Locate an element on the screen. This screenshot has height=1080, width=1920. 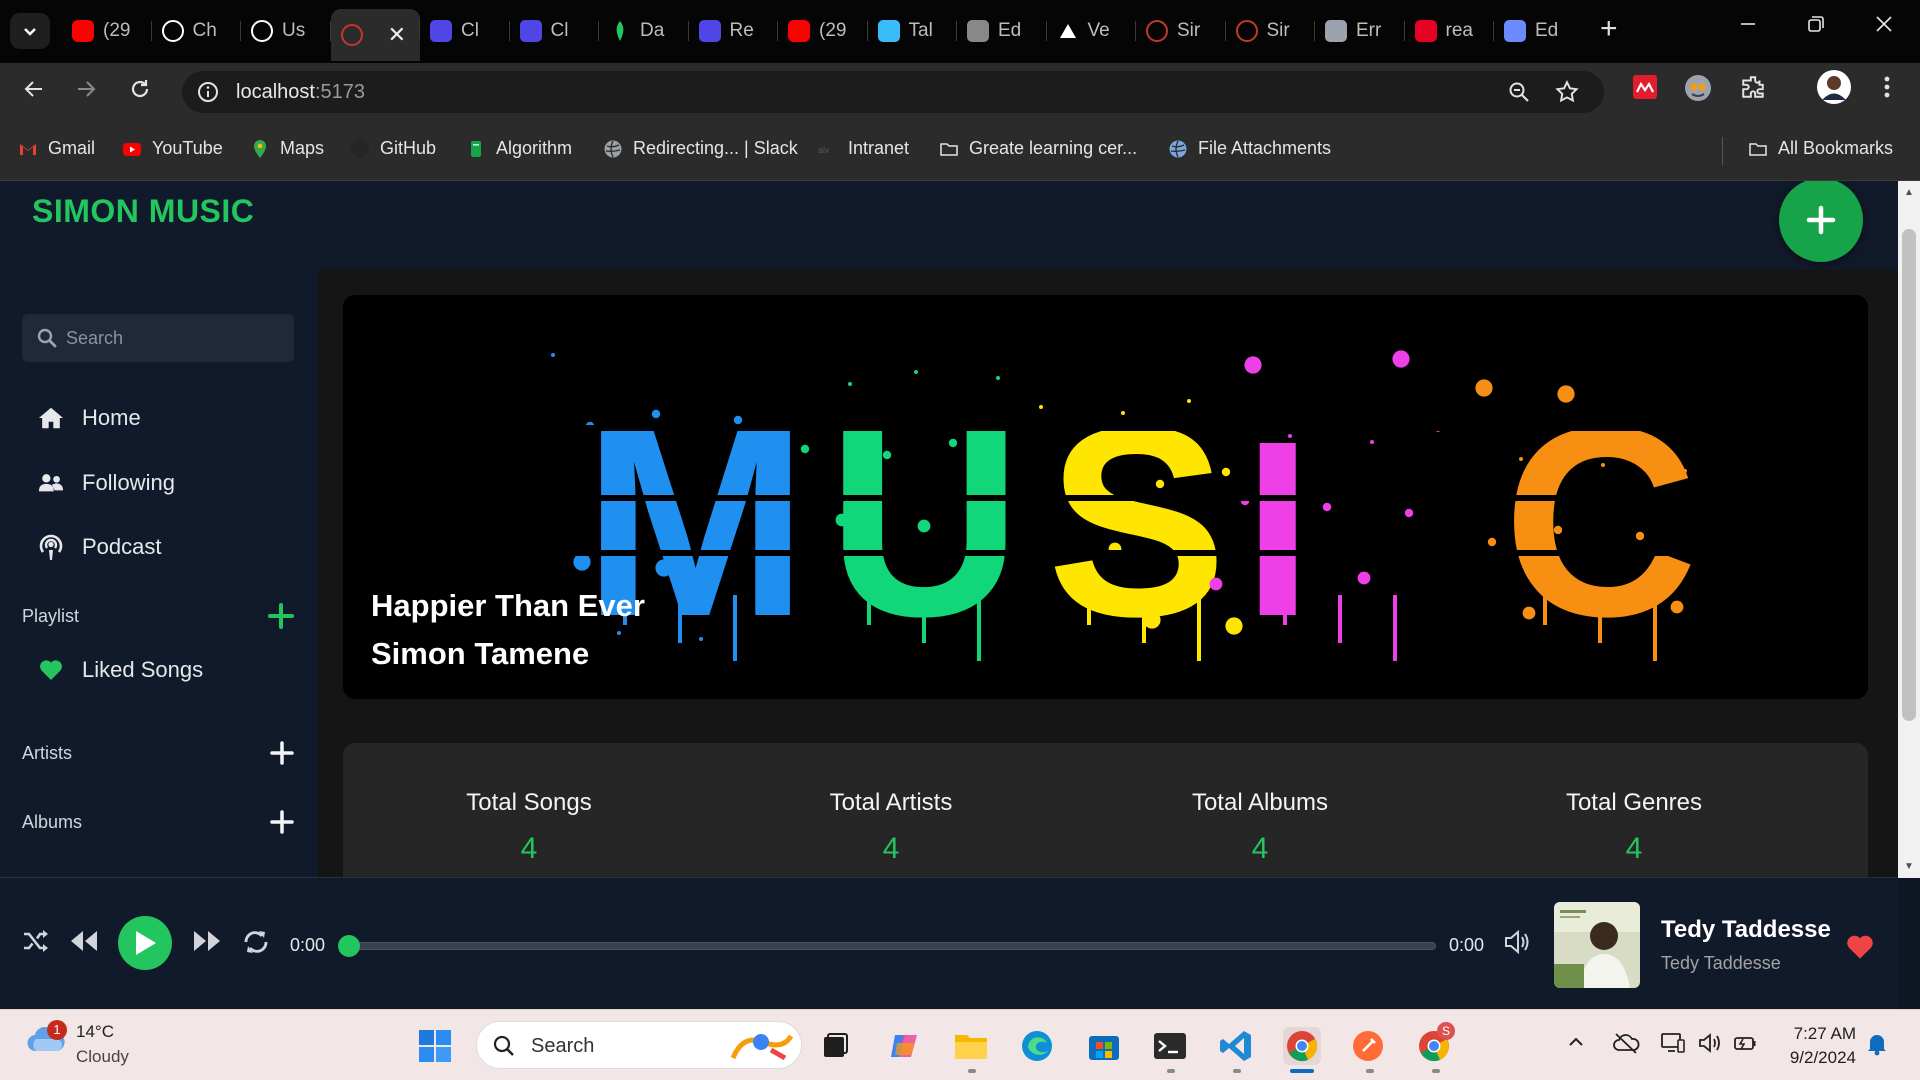
file-explorer-button is located at coordinates (971, 1046).